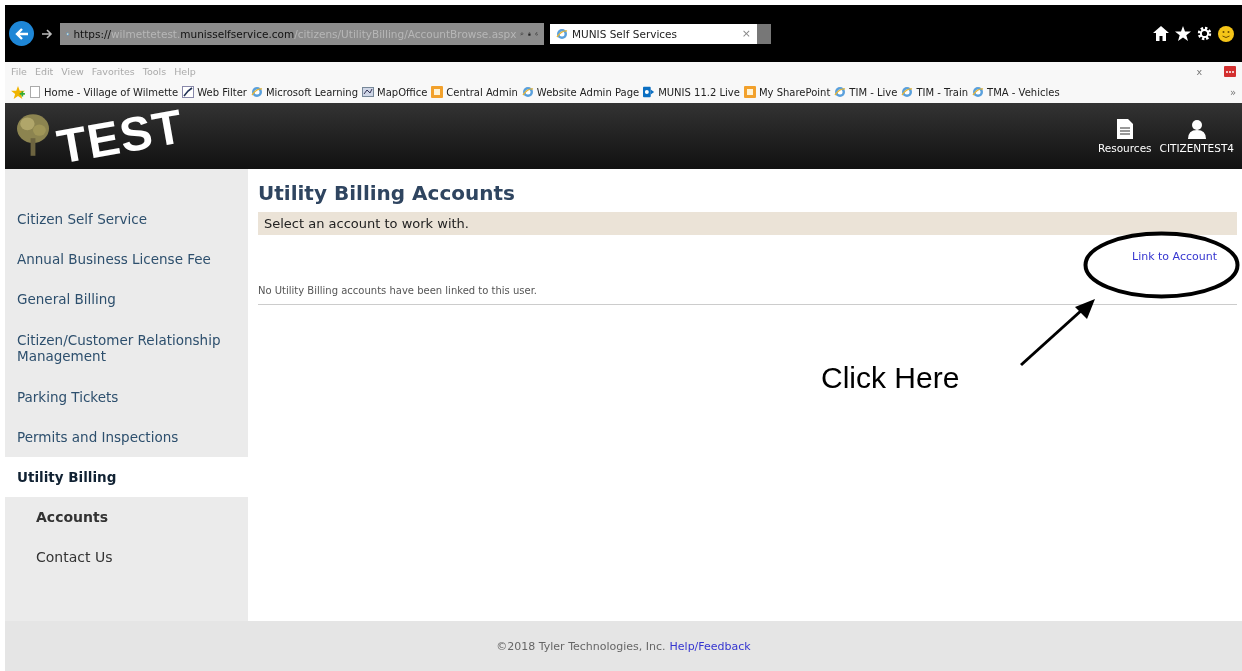 The width and height of the screenshot is (1242, 671). I want to click on copyright-text: ©2018 Tyler Technologies, Inc., so click(581, 646).